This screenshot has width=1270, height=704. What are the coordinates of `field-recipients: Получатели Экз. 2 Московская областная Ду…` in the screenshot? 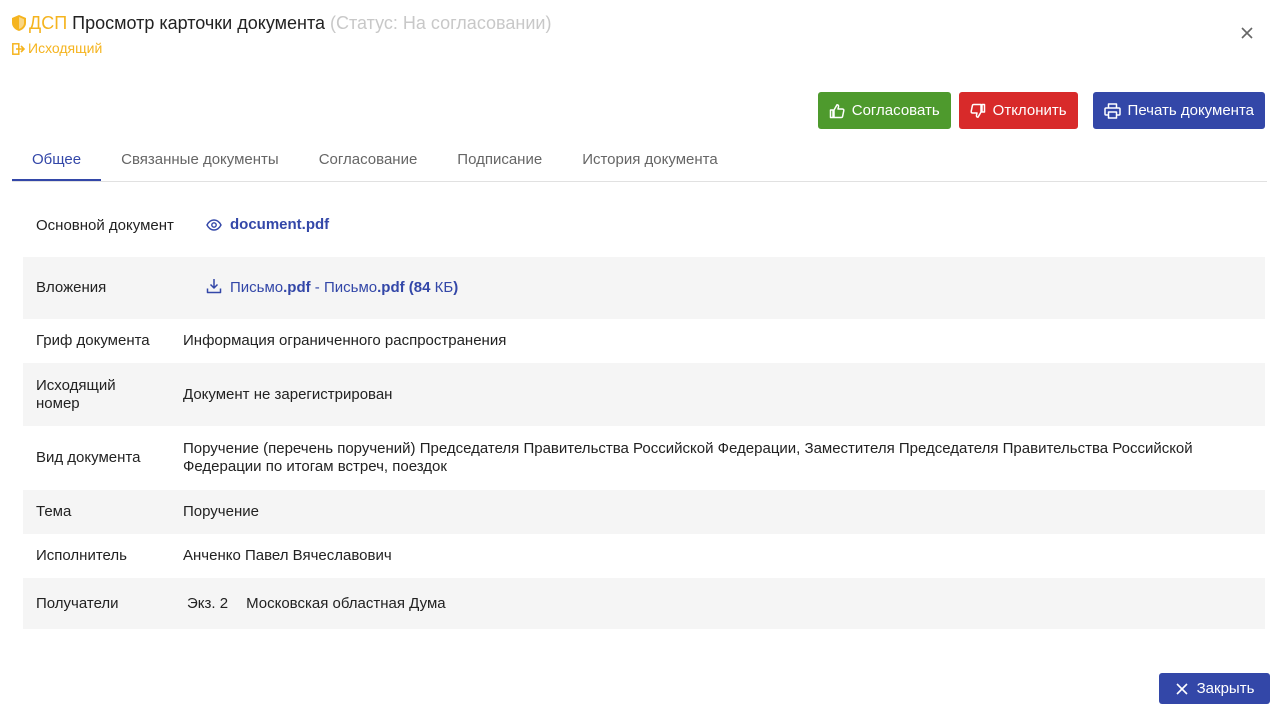 It's located at (644, 603).